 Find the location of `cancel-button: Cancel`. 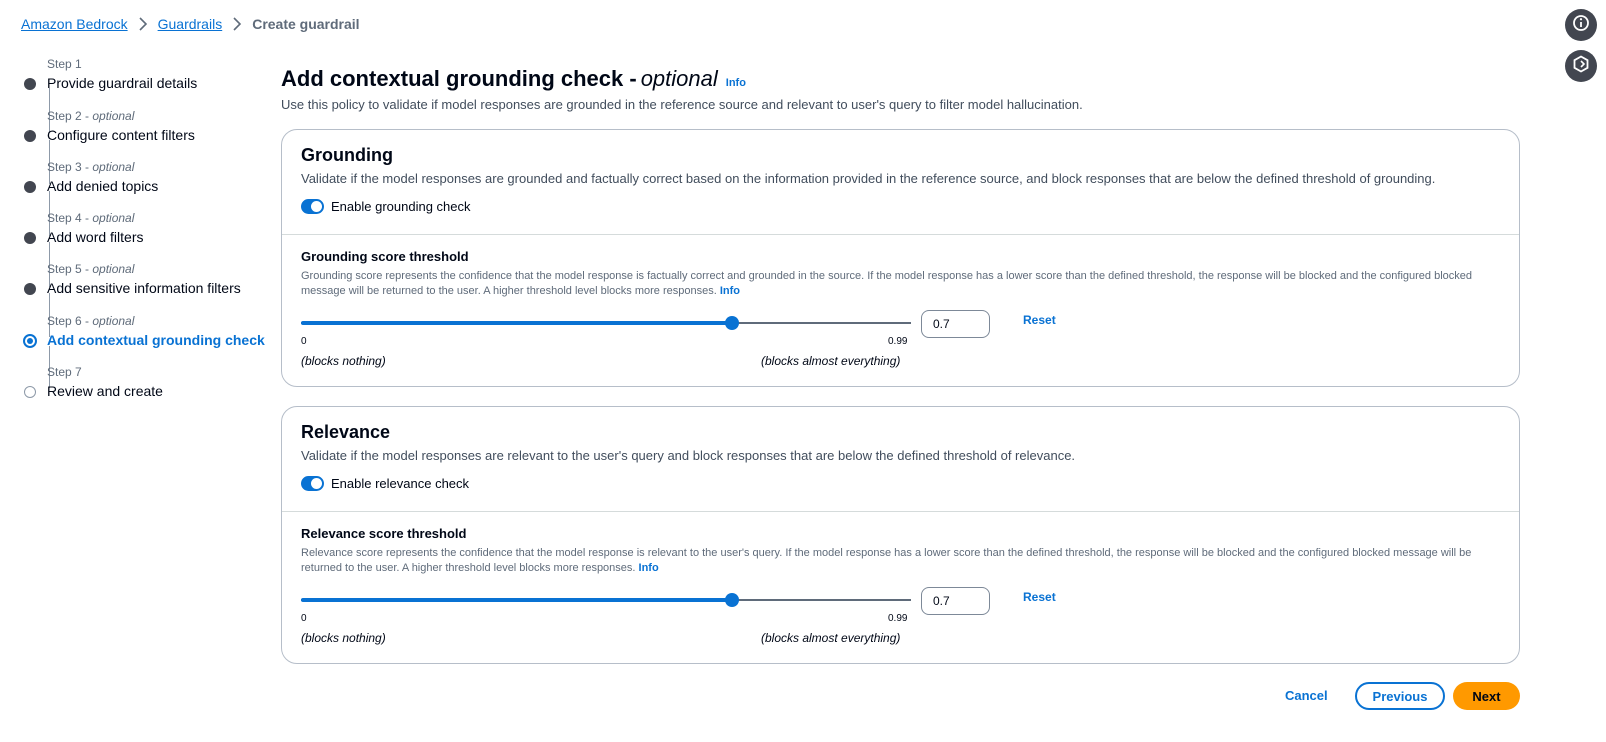

cancel-button: Cancel is located at coordinates (1306, 695).